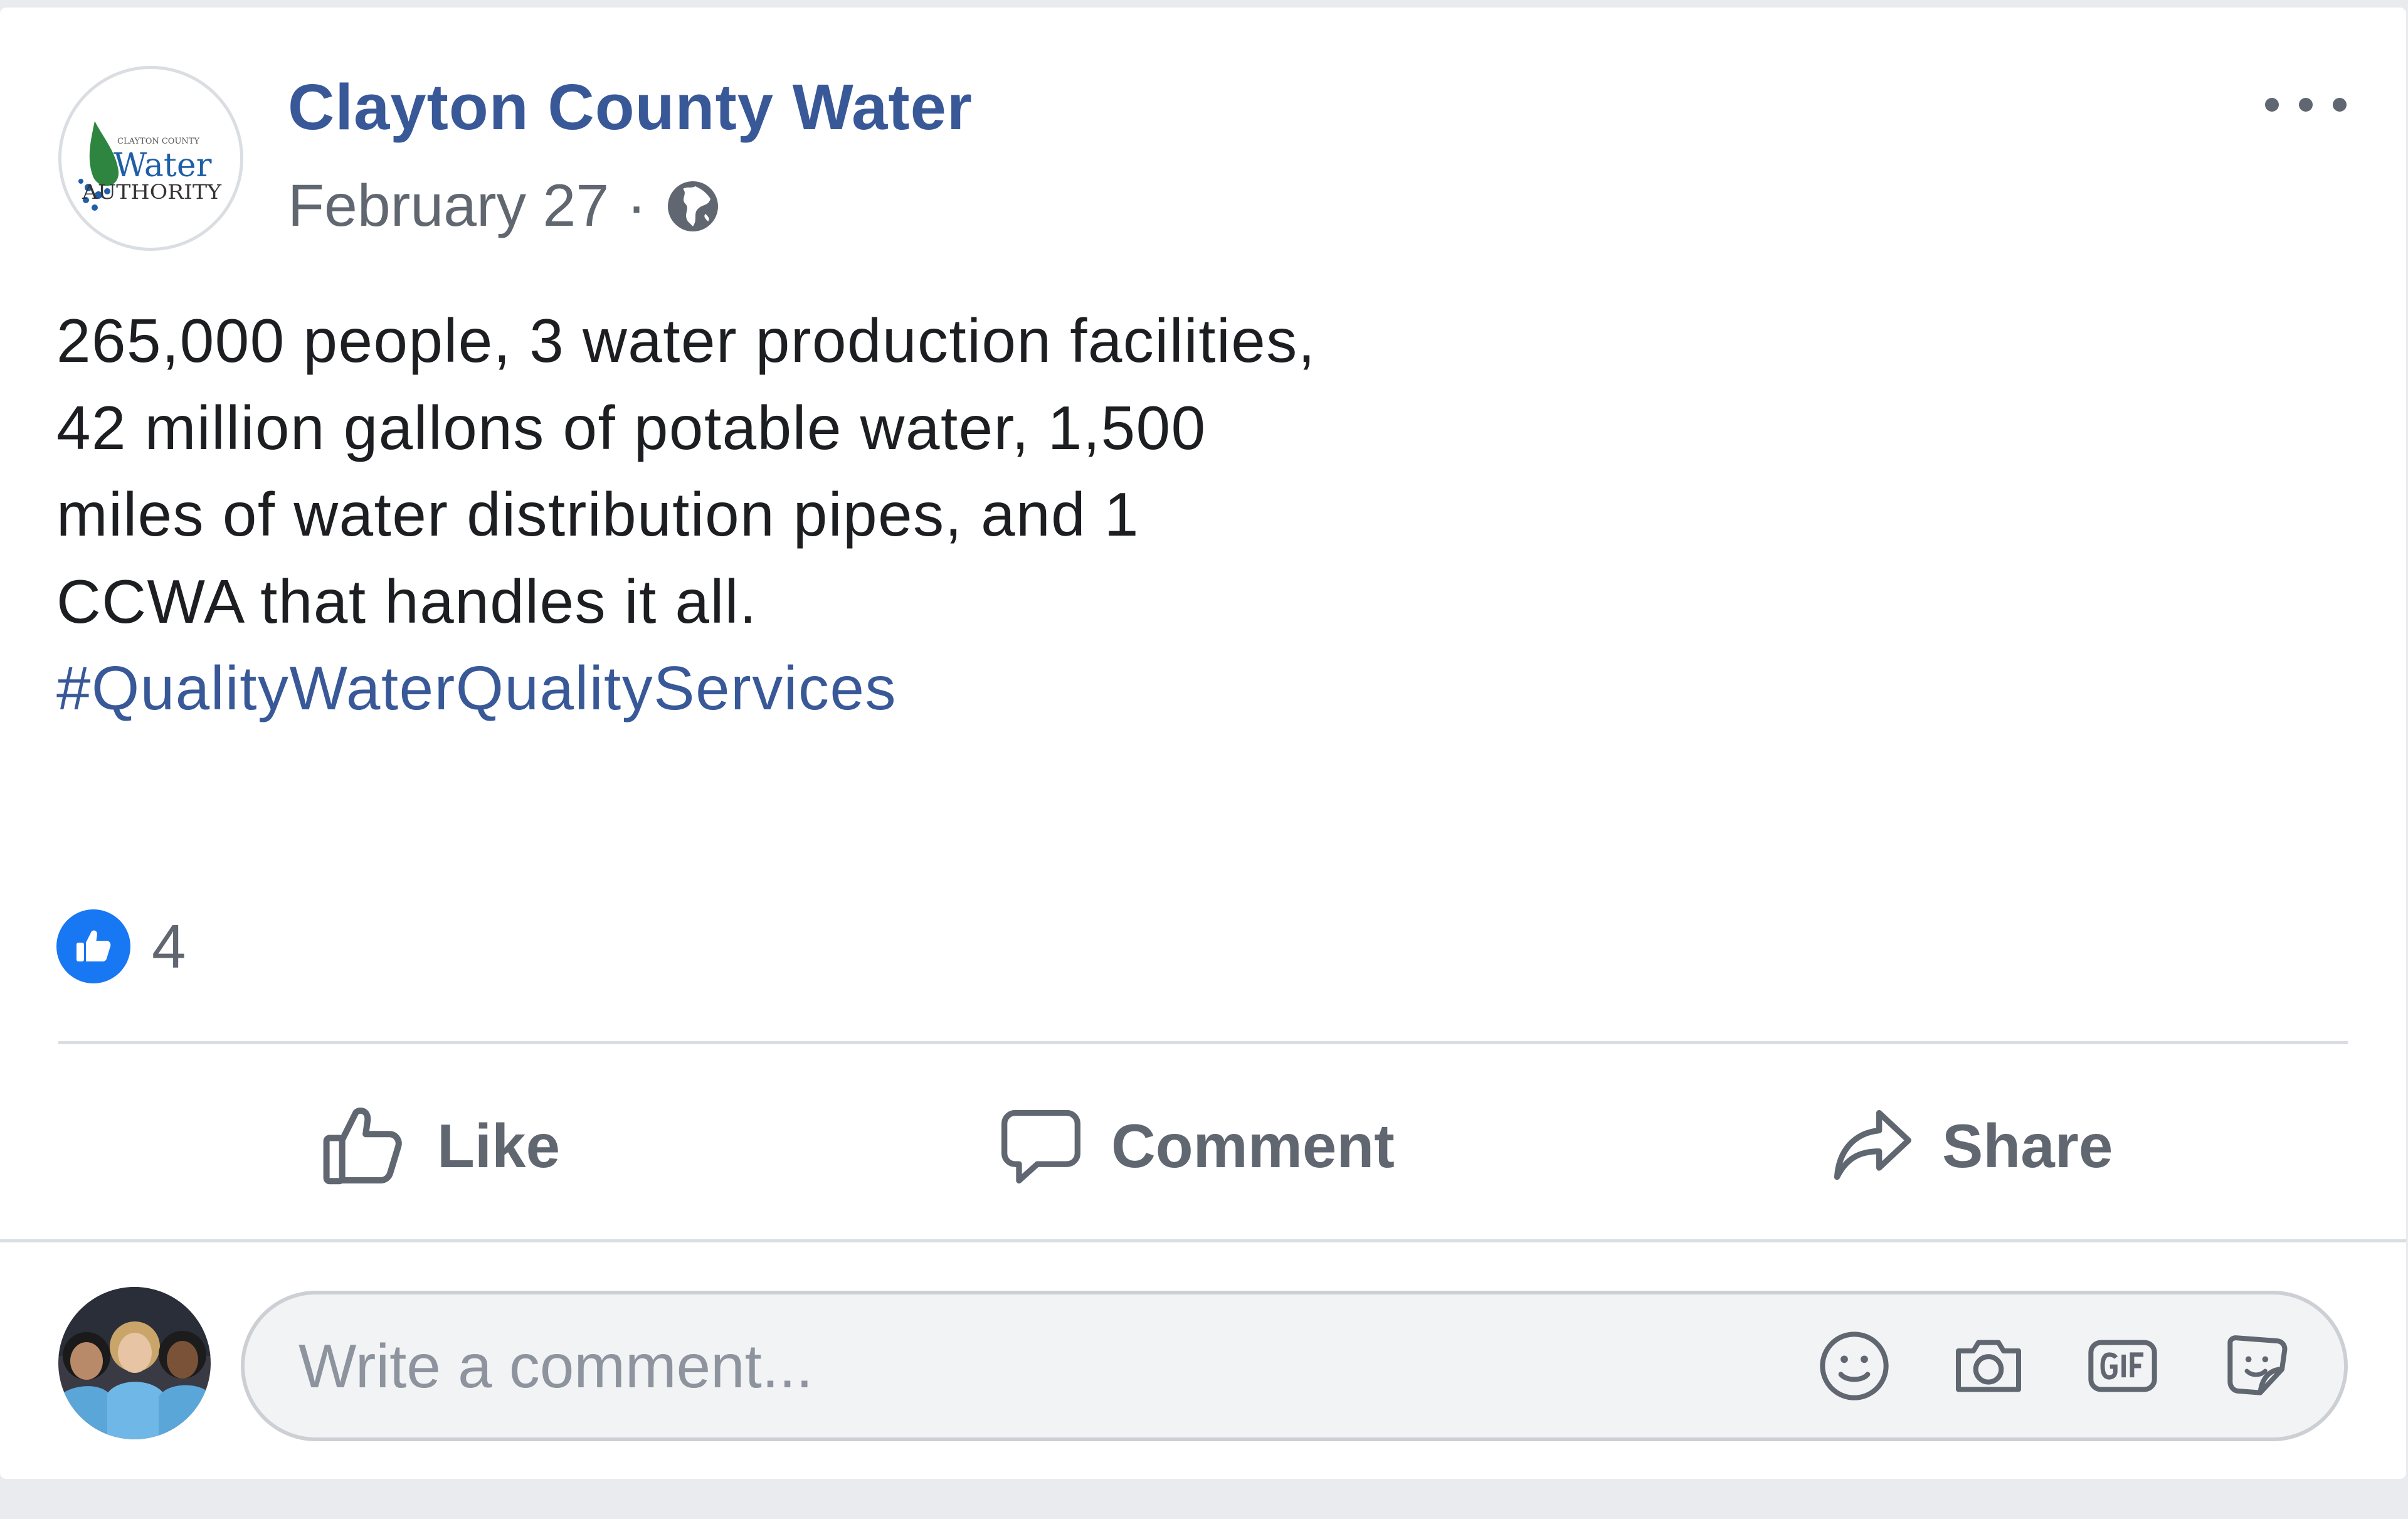 The height and width of the screenshot is (1519, 2408). Describe the element at coordinates (2306, 105) in the screenshot. I see `more-options-icon` at that location.